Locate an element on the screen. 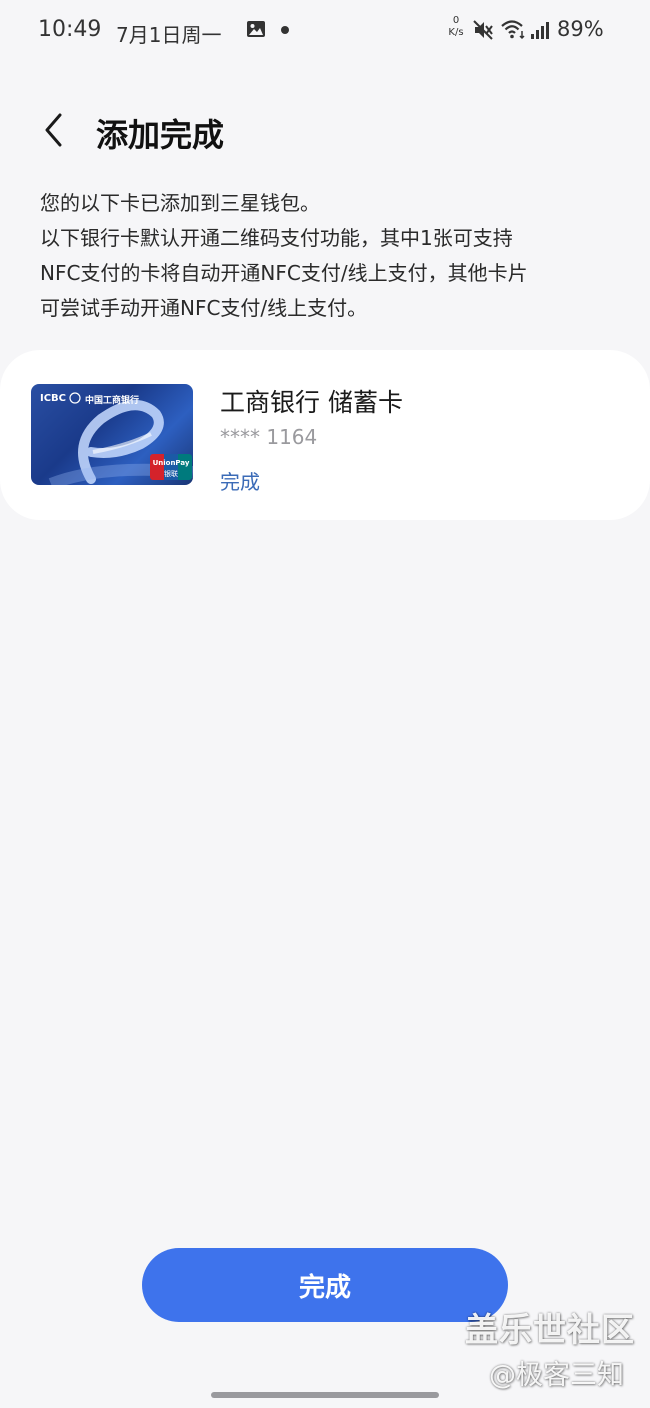 The image size is (650, 1408). unionpay-label-cn: 银联 is located at coordinates (171, 474).